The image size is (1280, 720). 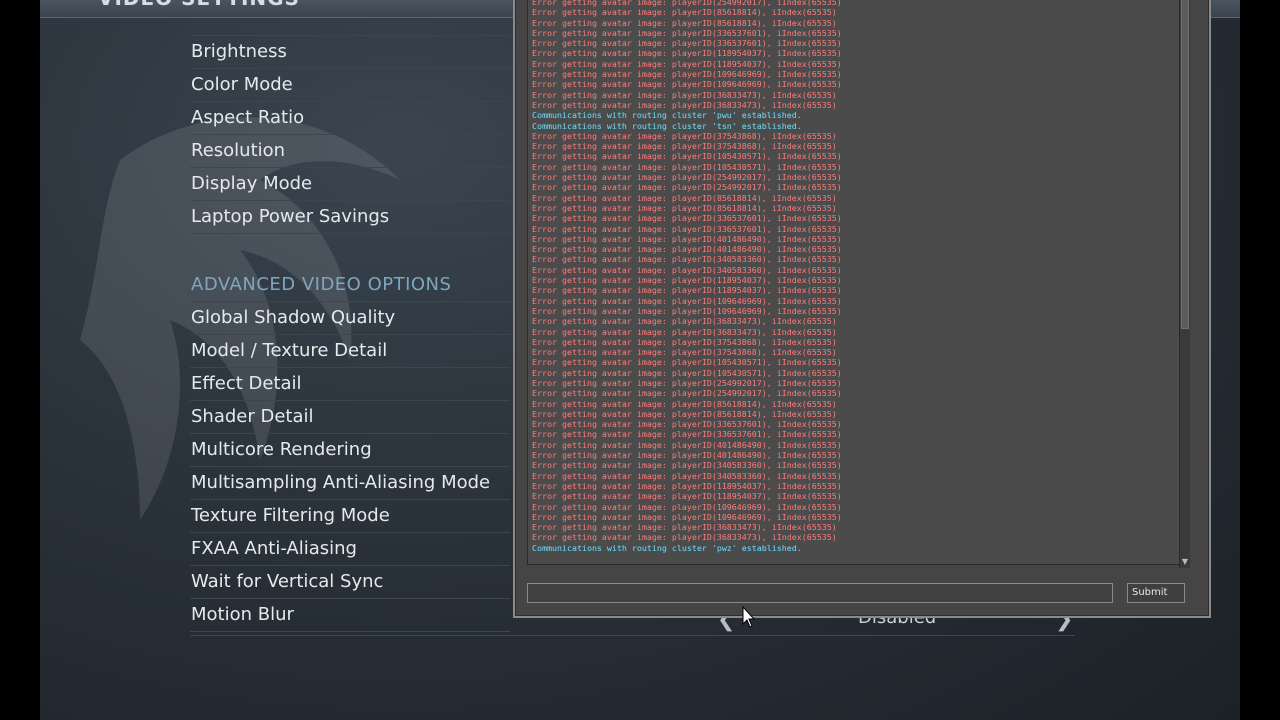 I want to click on option-motion-blur: Motion Blur, so click(x=350, y=615).